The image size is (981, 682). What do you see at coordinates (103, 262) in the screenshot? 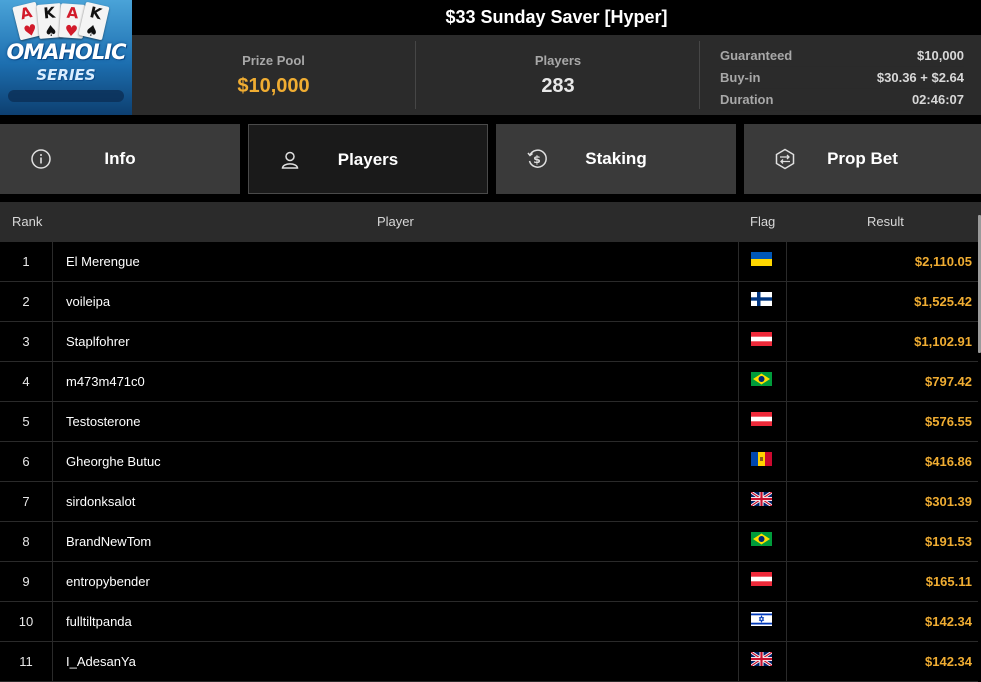
I see `player-name: El Merengue` at bounding box center [103, 262].